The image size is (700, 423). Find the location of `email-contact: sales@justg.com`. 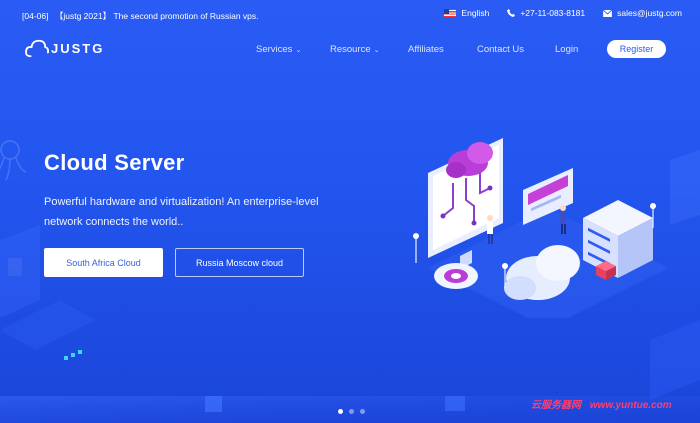

email-contact: sales@justg.com is located at coordinates (642, 13).